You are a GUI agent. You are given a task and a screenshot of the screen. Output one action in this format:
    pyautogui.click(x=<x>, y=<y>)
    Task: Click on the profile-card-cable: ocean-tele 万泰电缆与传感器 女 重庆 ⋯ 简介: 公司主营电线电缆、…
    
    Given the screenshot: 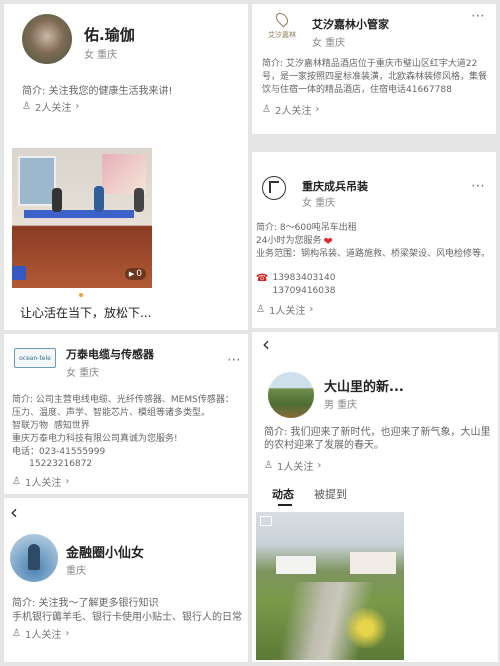 What is the action you would take?
    pyautogui.click(x=126, y=414)
    